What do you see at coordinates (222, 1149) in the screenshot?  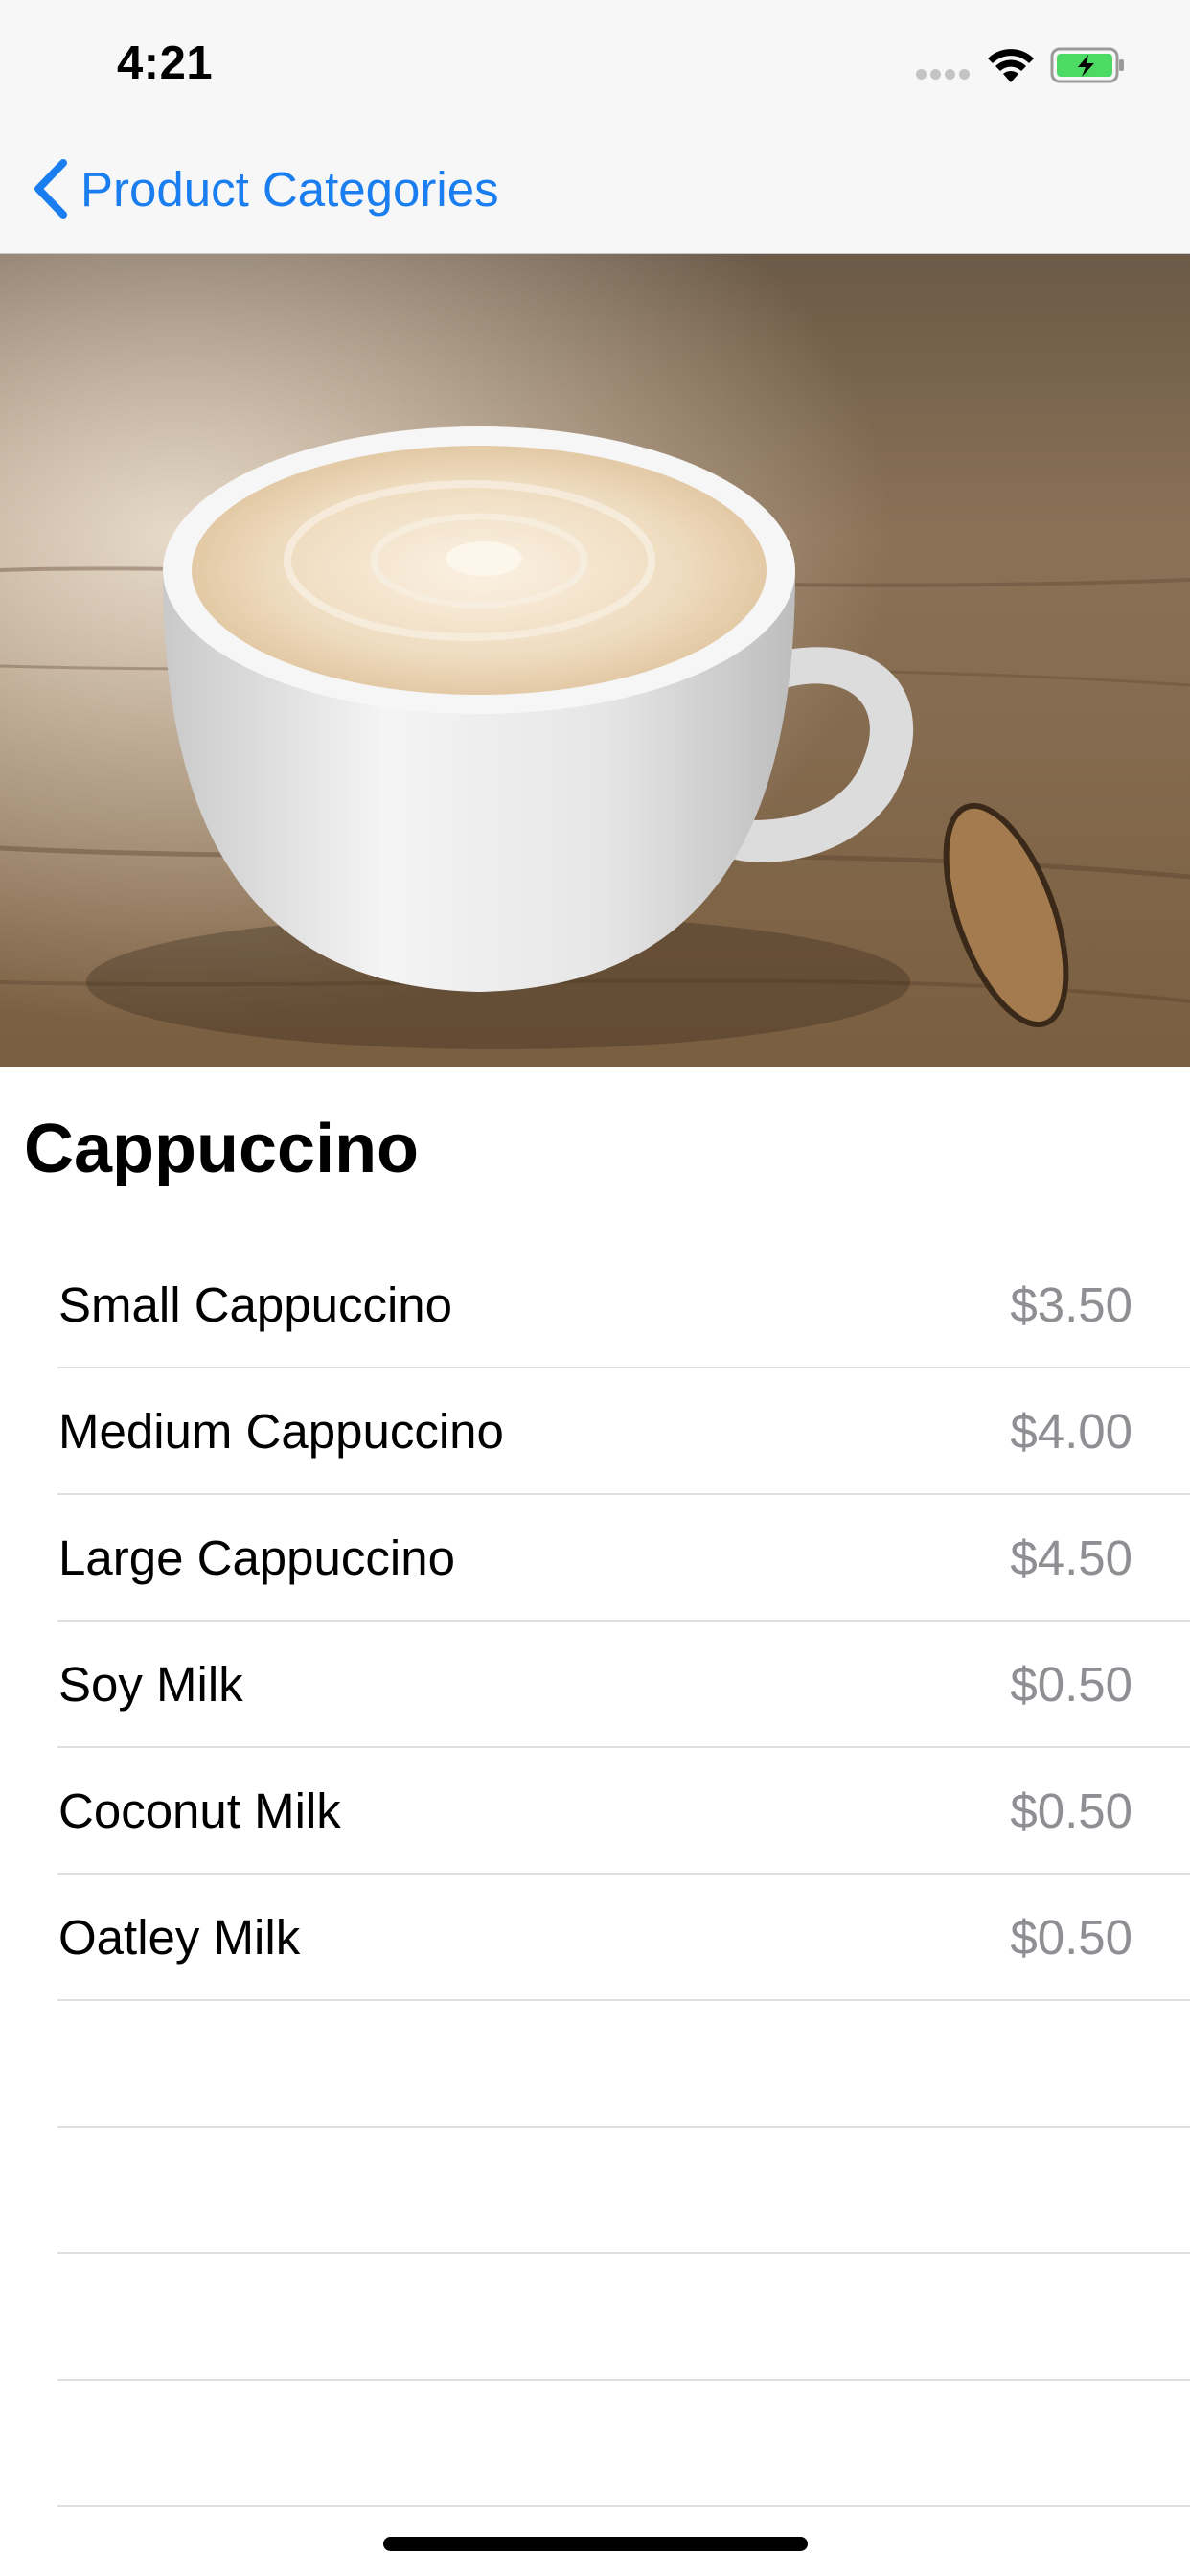 I see `product-title: Cappuccino` at bounding box center [222, 1149].